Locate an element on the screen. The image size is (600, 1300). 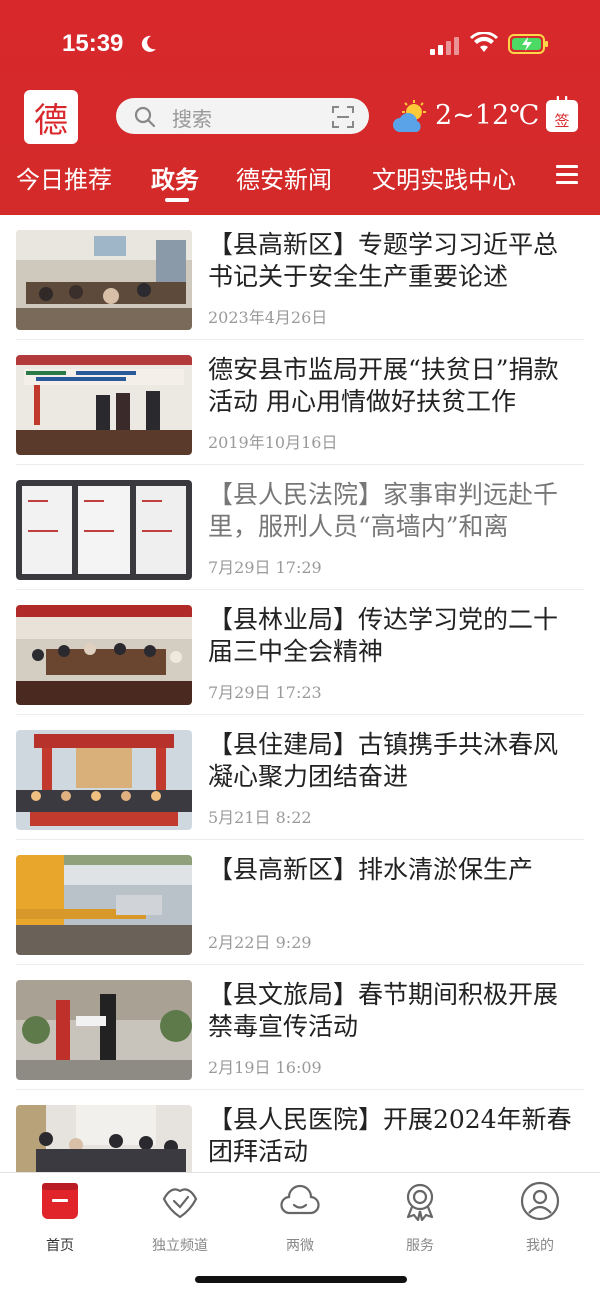
scan-icon is located at coordinates (343, 117).